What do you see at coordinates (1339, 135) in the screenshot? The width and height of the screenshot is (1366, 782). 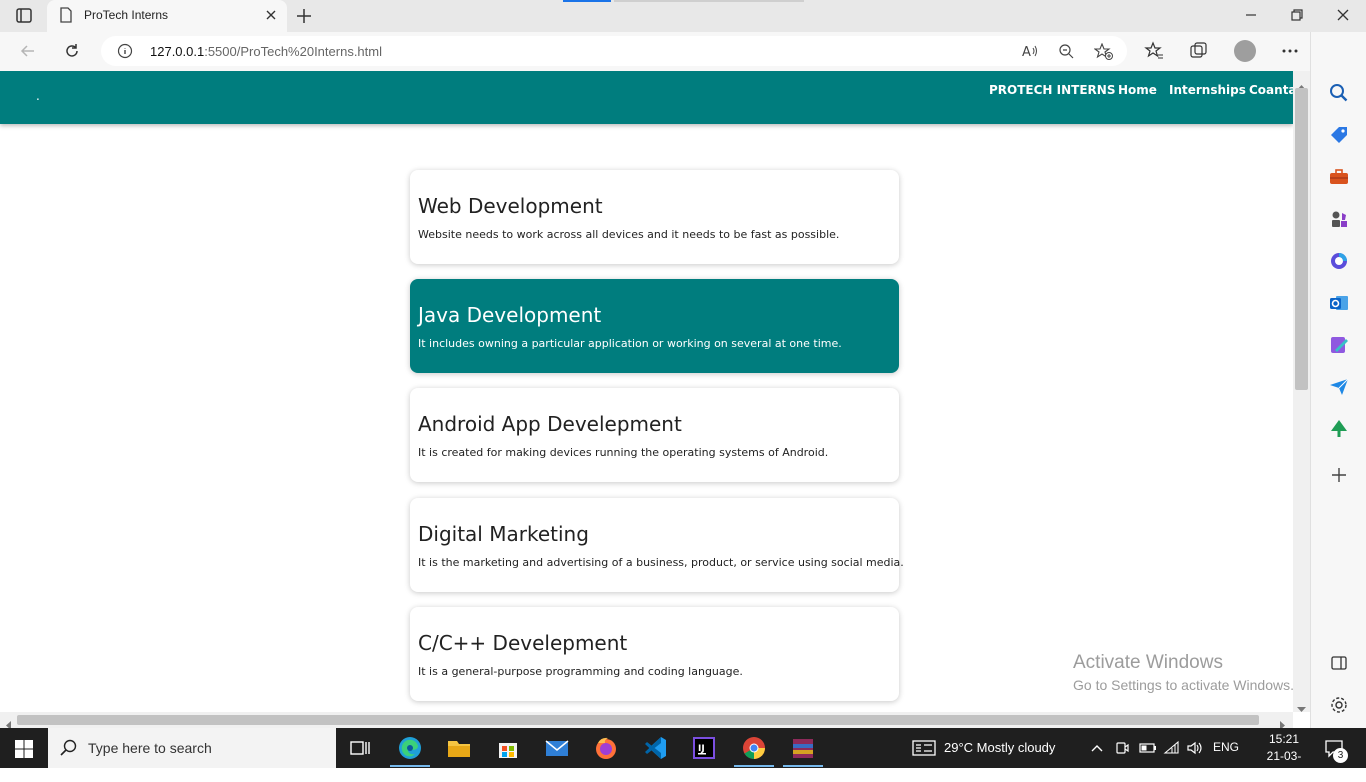 I see `shopping-tag-icon` at bounding box center [1339, 135].